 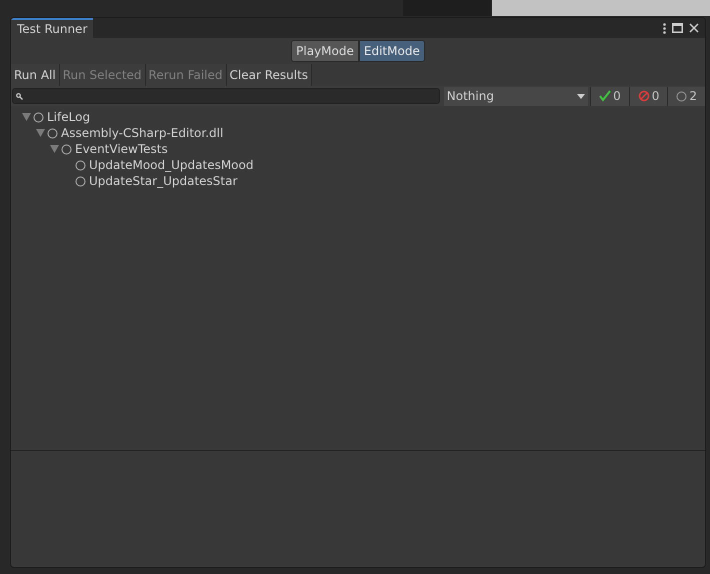 What do you see at coordinates (391, 51) in the screenshot?
I see `mode-tab: EditMode` at bounding box center [391, 51].